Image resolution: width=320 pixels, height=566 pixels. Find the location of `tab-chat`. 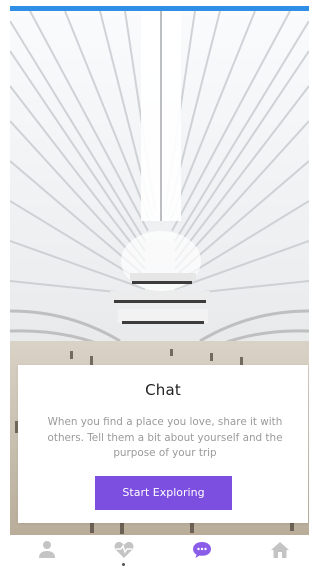

tab-chat is located at coordinates (202, 550).